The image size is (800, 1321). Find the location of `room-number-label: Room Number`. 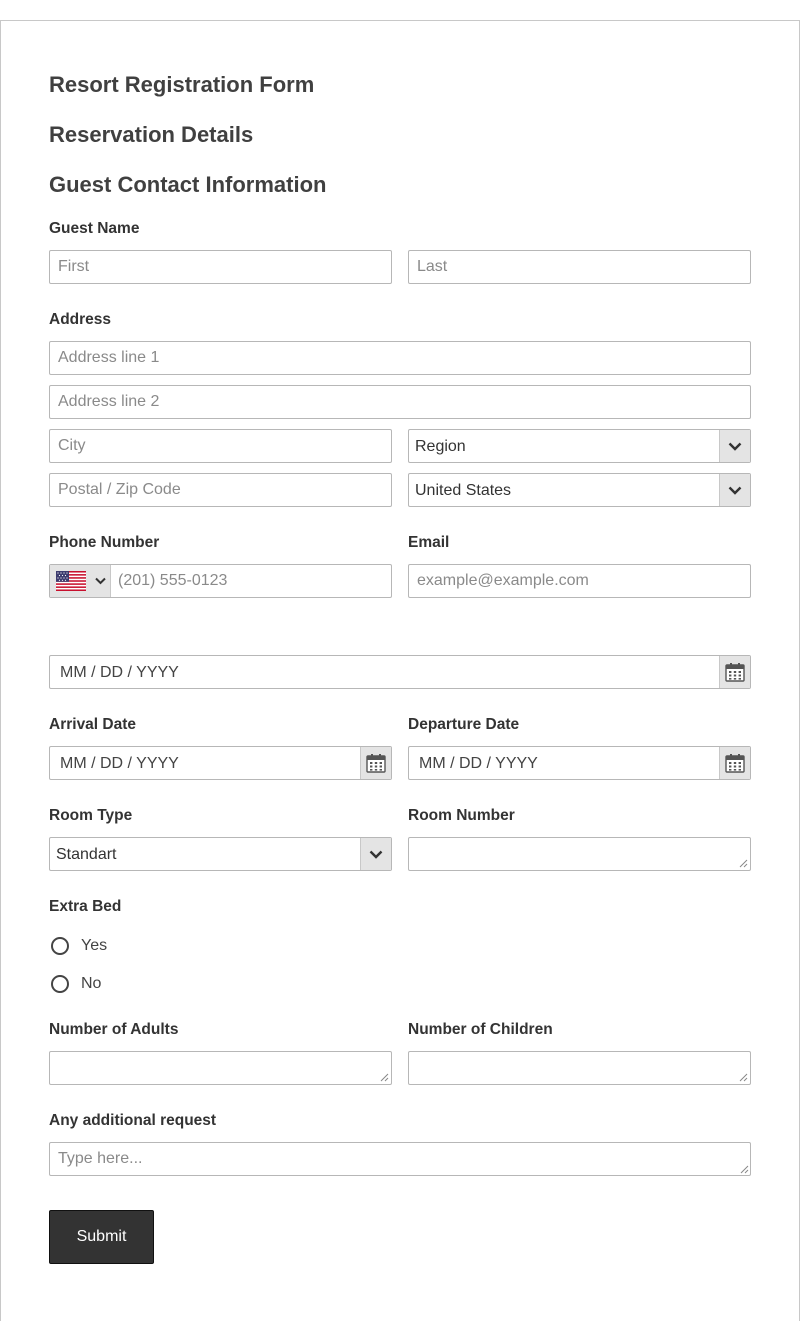

room-number-label: Room Number is located at coordinates (461, 815).